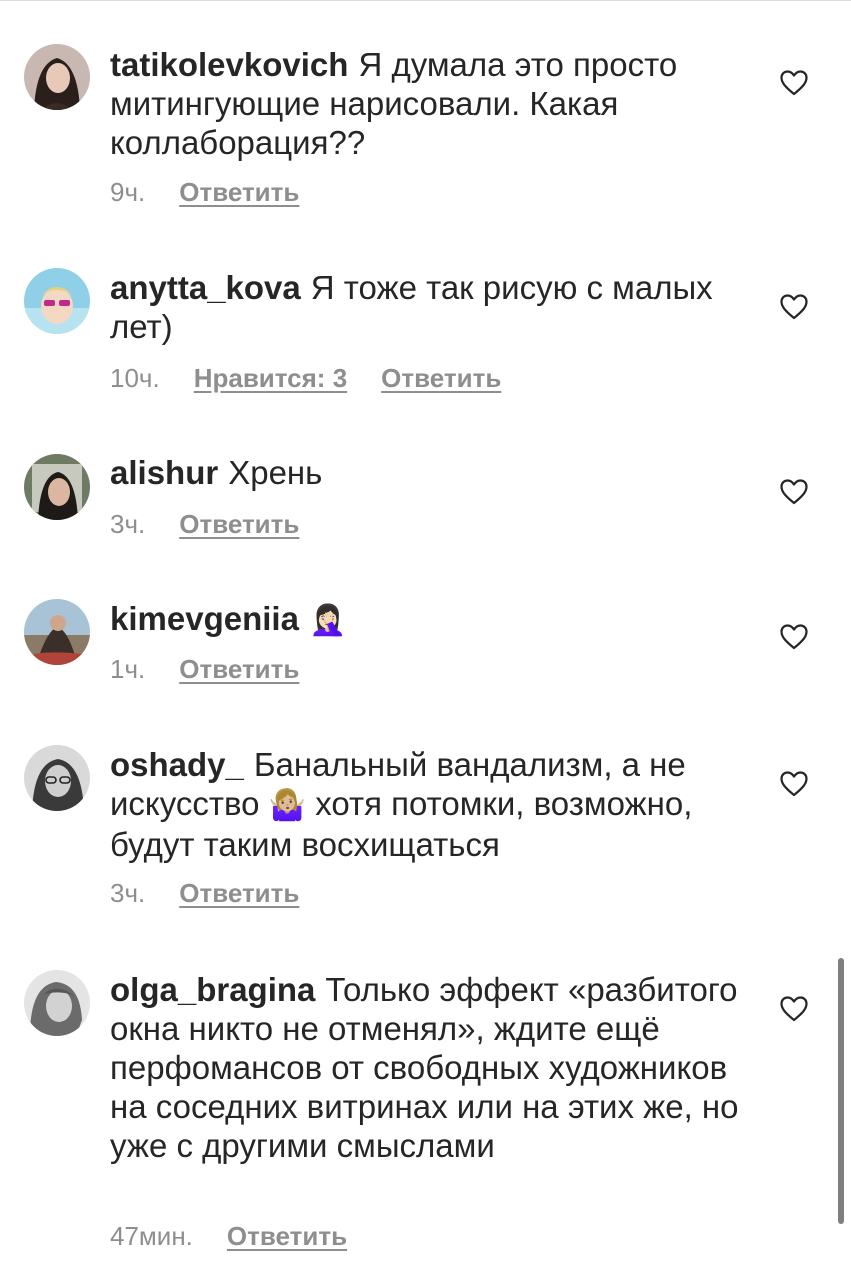  I want to click on comment-username: anytta_kova, so click(205, 287).